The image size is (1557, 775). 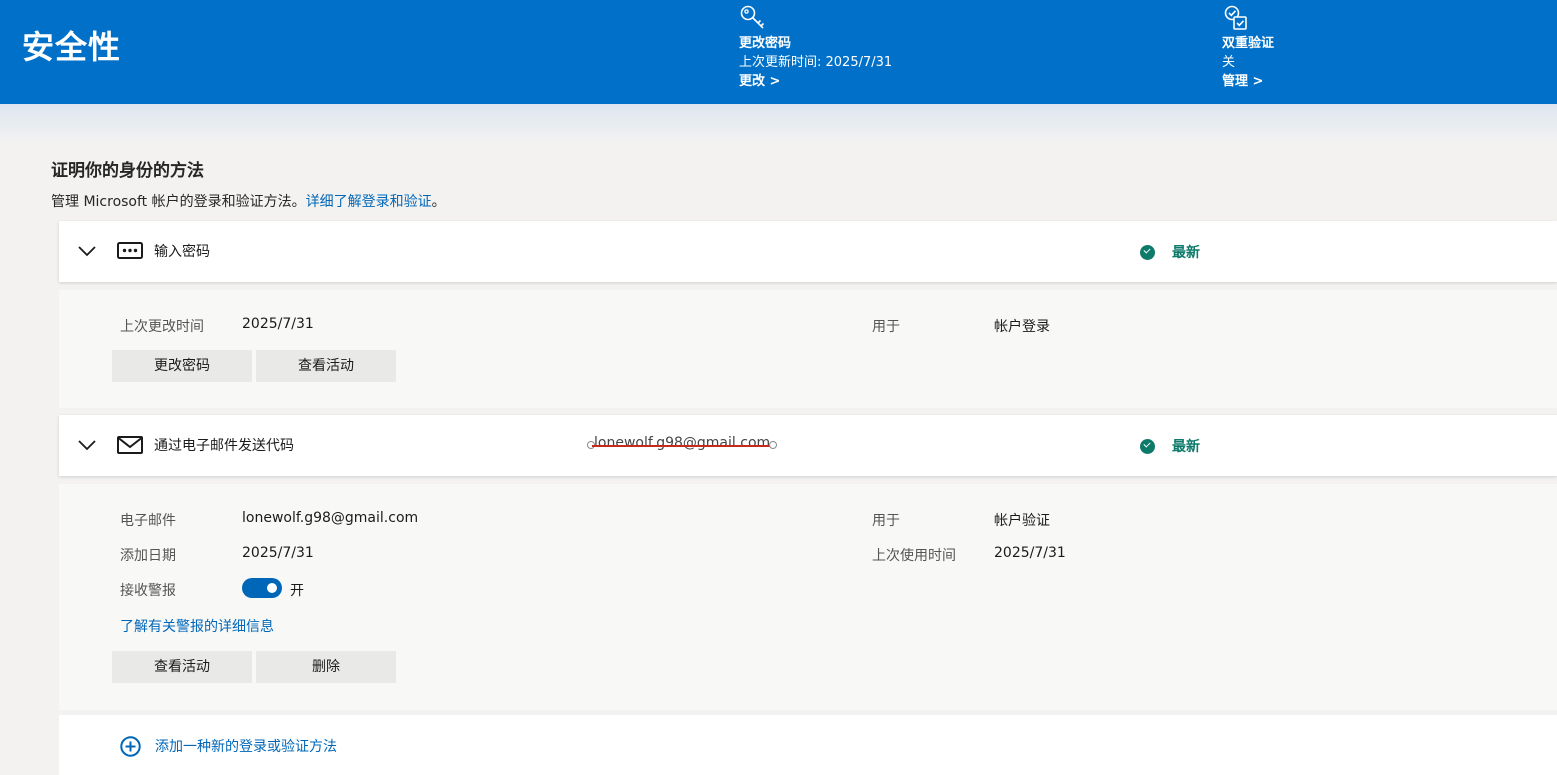 I want to click on banner-shadow, so click(x=778, y=124).